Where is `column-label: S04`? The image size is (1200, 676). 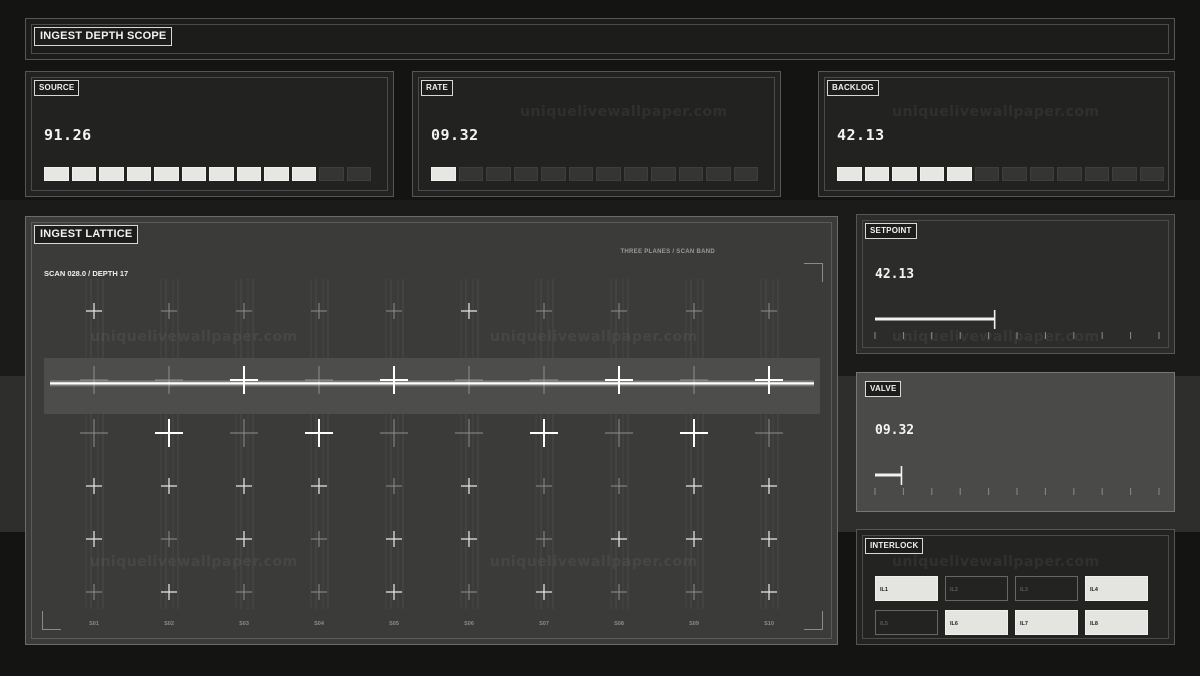
column-label: S04 is located at coordinates (319, 624).